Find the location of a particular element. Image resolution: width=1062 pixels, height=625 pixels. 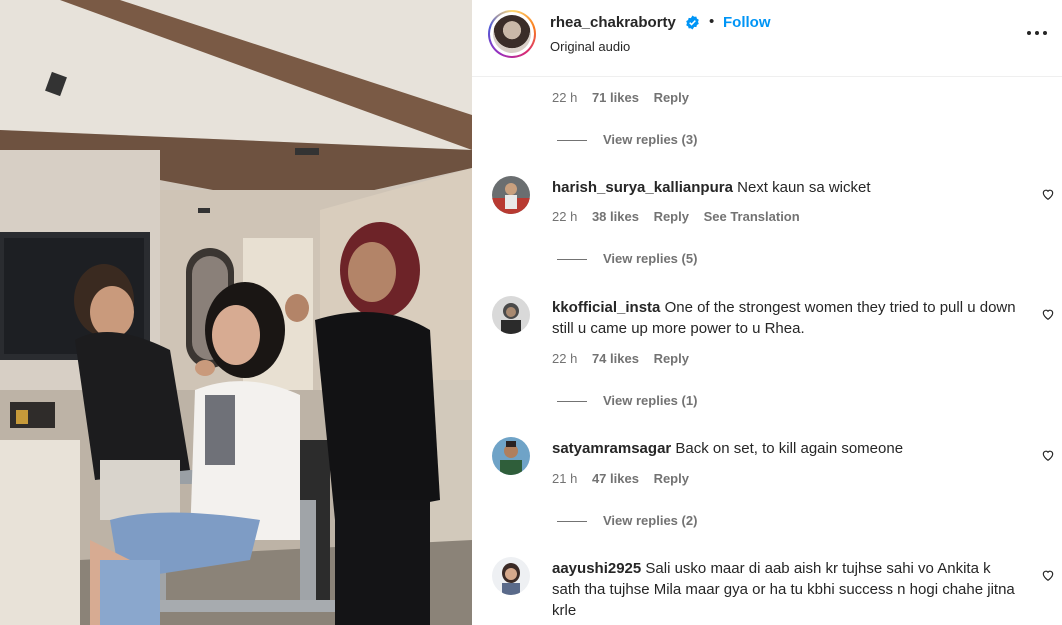

comment-time: 21 h is located at coordinates (565, 478).